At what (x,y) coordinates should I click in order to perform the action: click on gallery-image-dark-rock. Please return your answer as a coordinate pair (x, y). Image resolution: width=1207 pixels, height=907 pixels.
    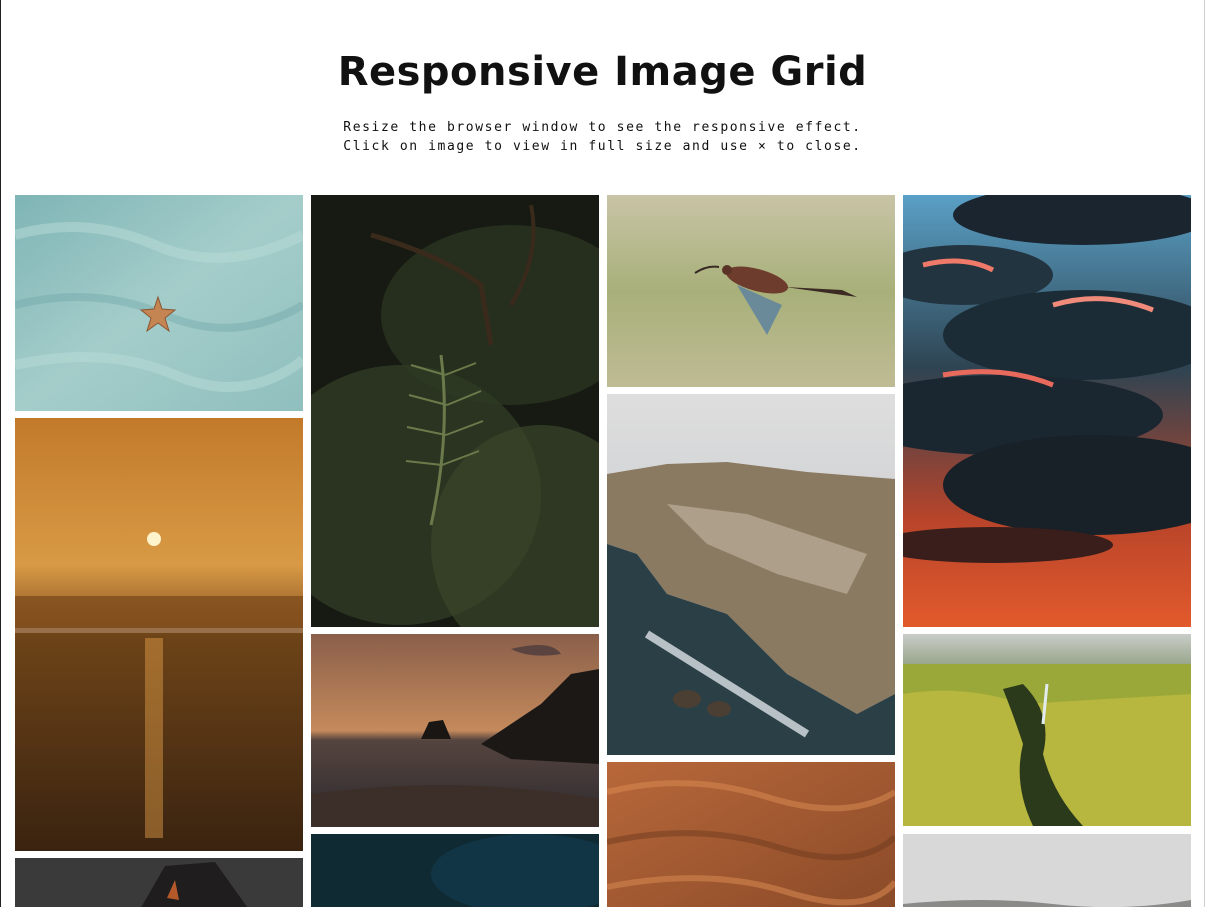
    Looking at the image, I should click on (159, 882).